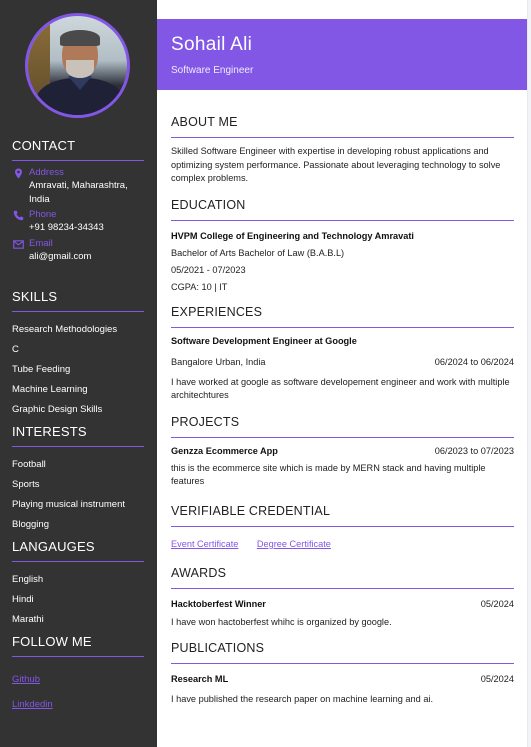  What do you see at coordinates (78, 300) in the screenshot?
I see `skills-title: SKILLS` at bounding box center [78, 300].